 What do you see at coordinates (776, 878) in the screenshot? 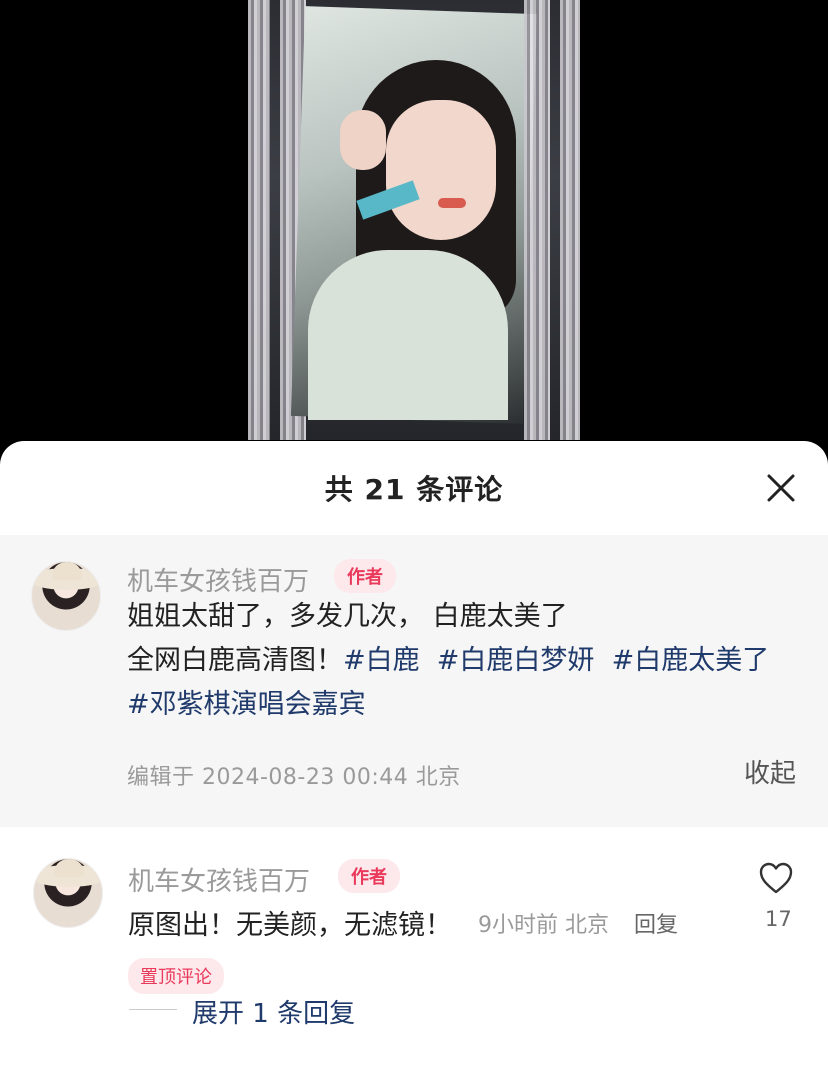
I see `heart-icon` at bounding box center [776, 878].